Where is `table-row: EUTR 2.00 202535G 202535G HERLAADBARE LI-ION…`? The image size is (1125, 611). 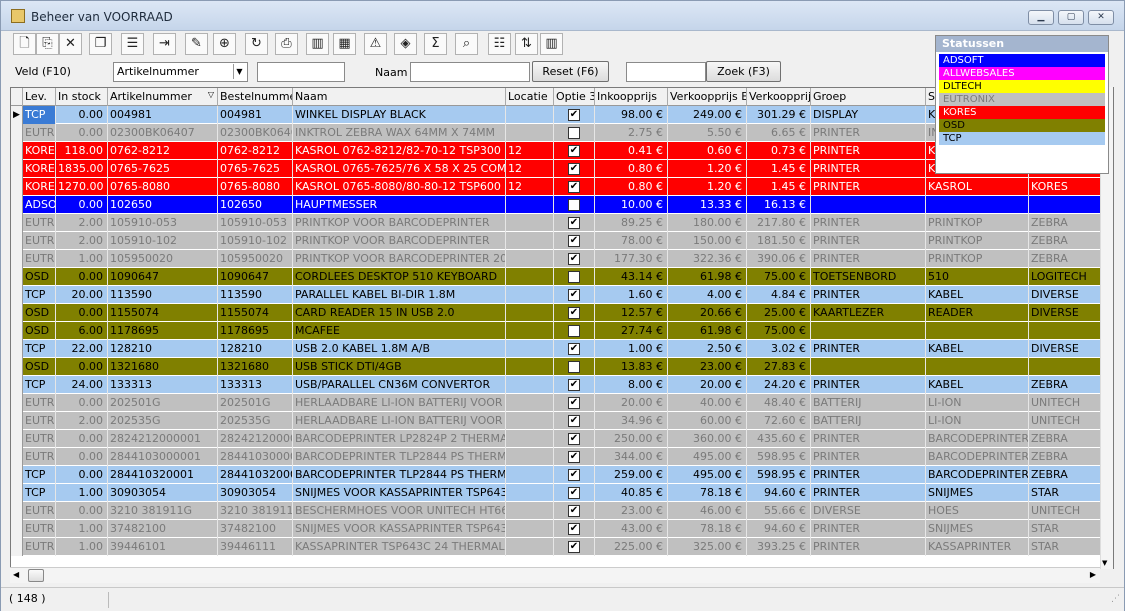 table-row: EUTR 2.00 202535G 202535G HERLAADBARE LI-ION… is located at coordinates (562, 421).